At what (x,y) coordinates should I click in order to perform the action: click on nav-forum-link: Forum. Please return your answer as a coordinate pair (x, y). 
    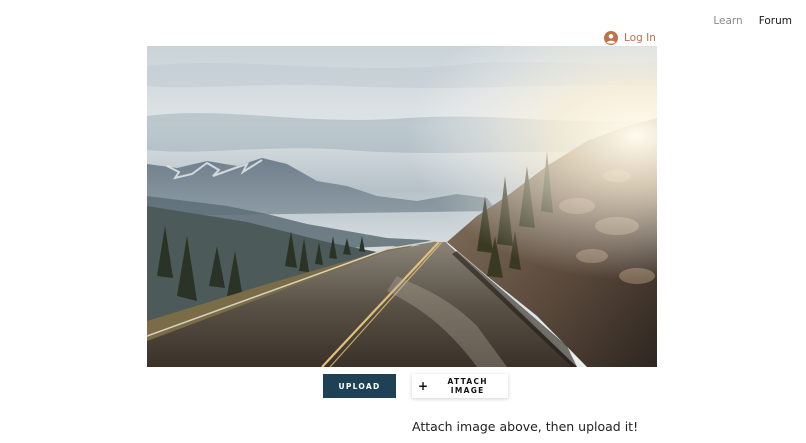
    Looking at the image, I should click on (775, 21).